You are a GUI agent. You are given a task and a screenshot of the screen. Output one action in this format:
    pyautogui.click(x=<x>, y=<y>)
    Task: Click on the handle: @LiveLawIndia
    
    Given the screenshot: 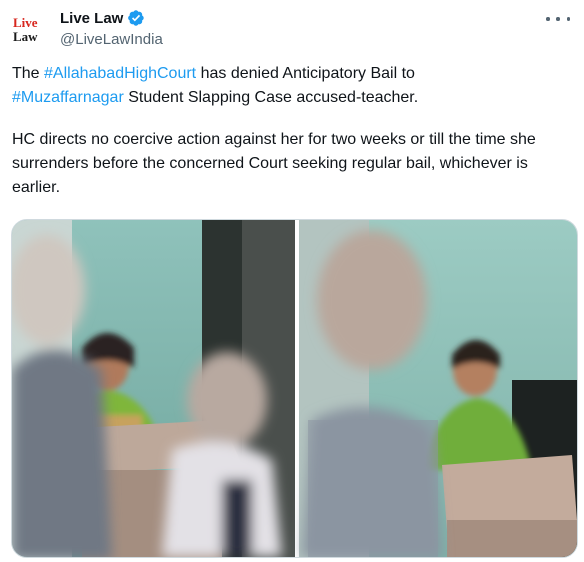 What is the action you would take?
    pyautogui.click(x=111, y=39)
    